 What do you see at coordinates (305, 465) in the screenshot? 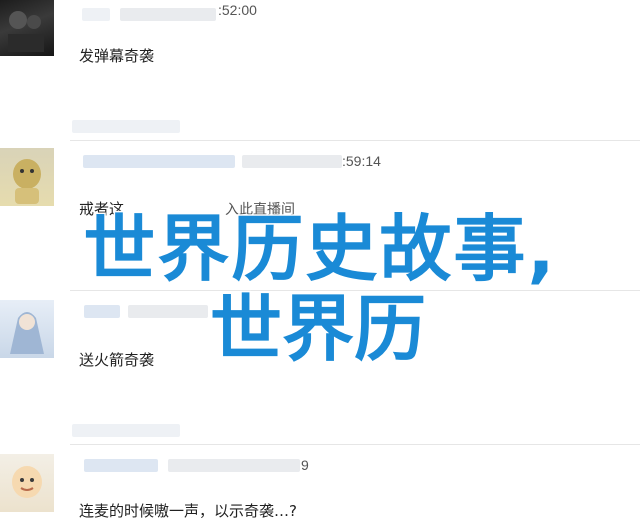
I see `comment-timestamp: 9` at bounding box center [305, 465].